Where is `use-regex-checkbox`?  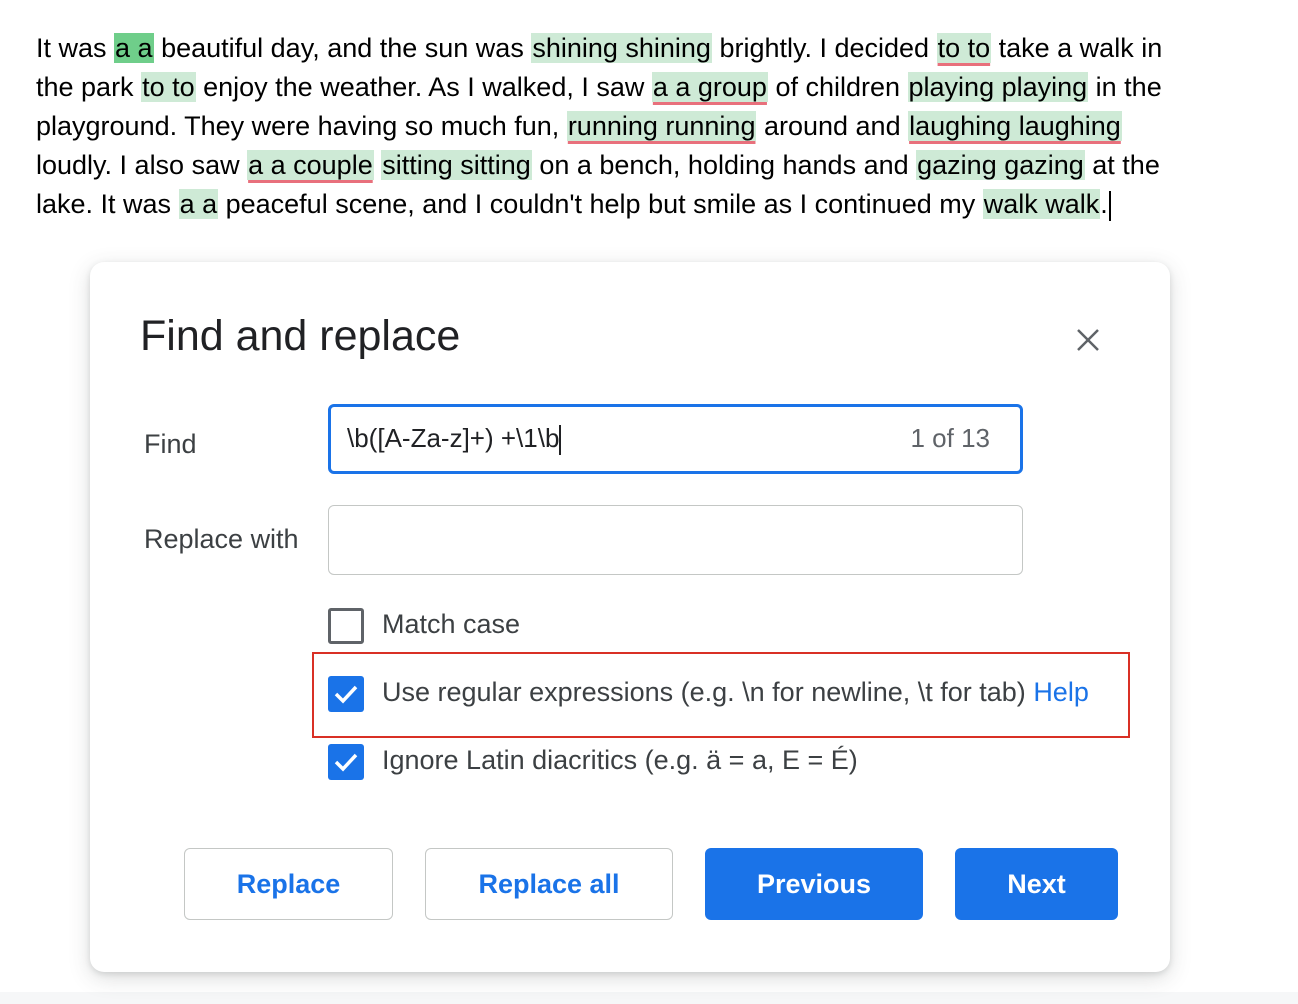 use-regex-checkbox is located at coordinates (346, 694).